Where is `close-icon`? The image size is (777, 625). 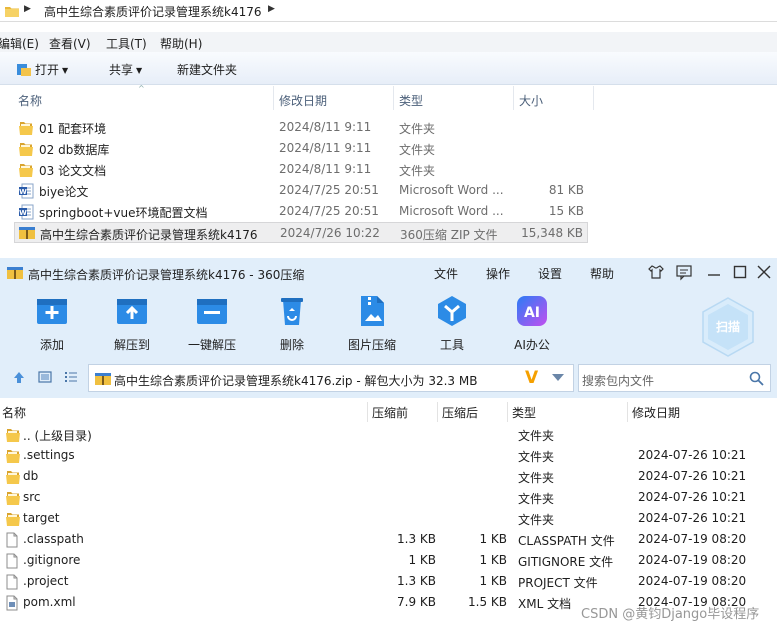 close-icon is located at coordinates (764, 272).